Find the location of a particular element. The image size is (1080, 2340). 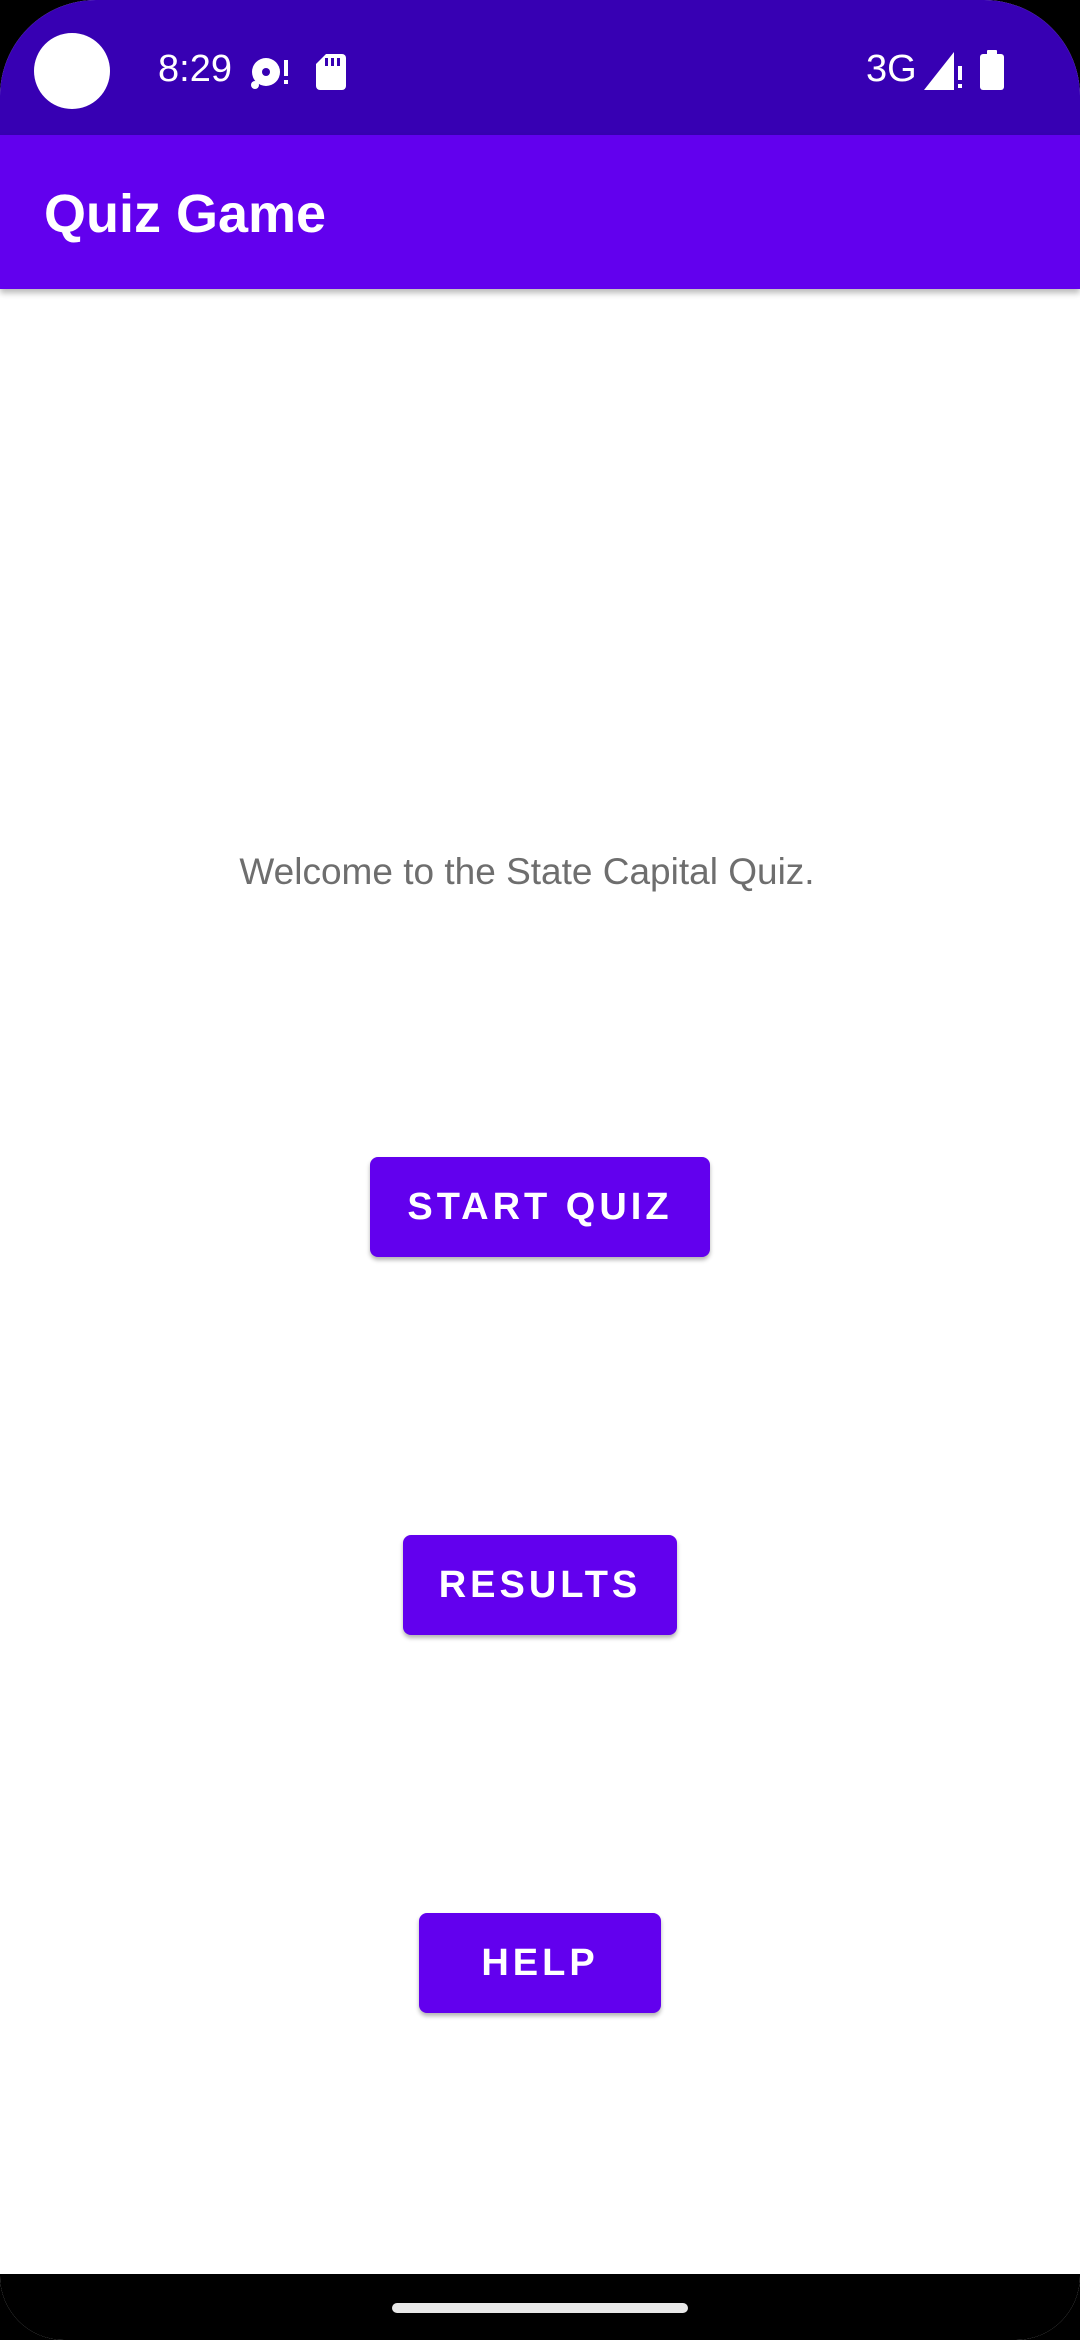

sd-card-icon is located at coordinates (331, 72).